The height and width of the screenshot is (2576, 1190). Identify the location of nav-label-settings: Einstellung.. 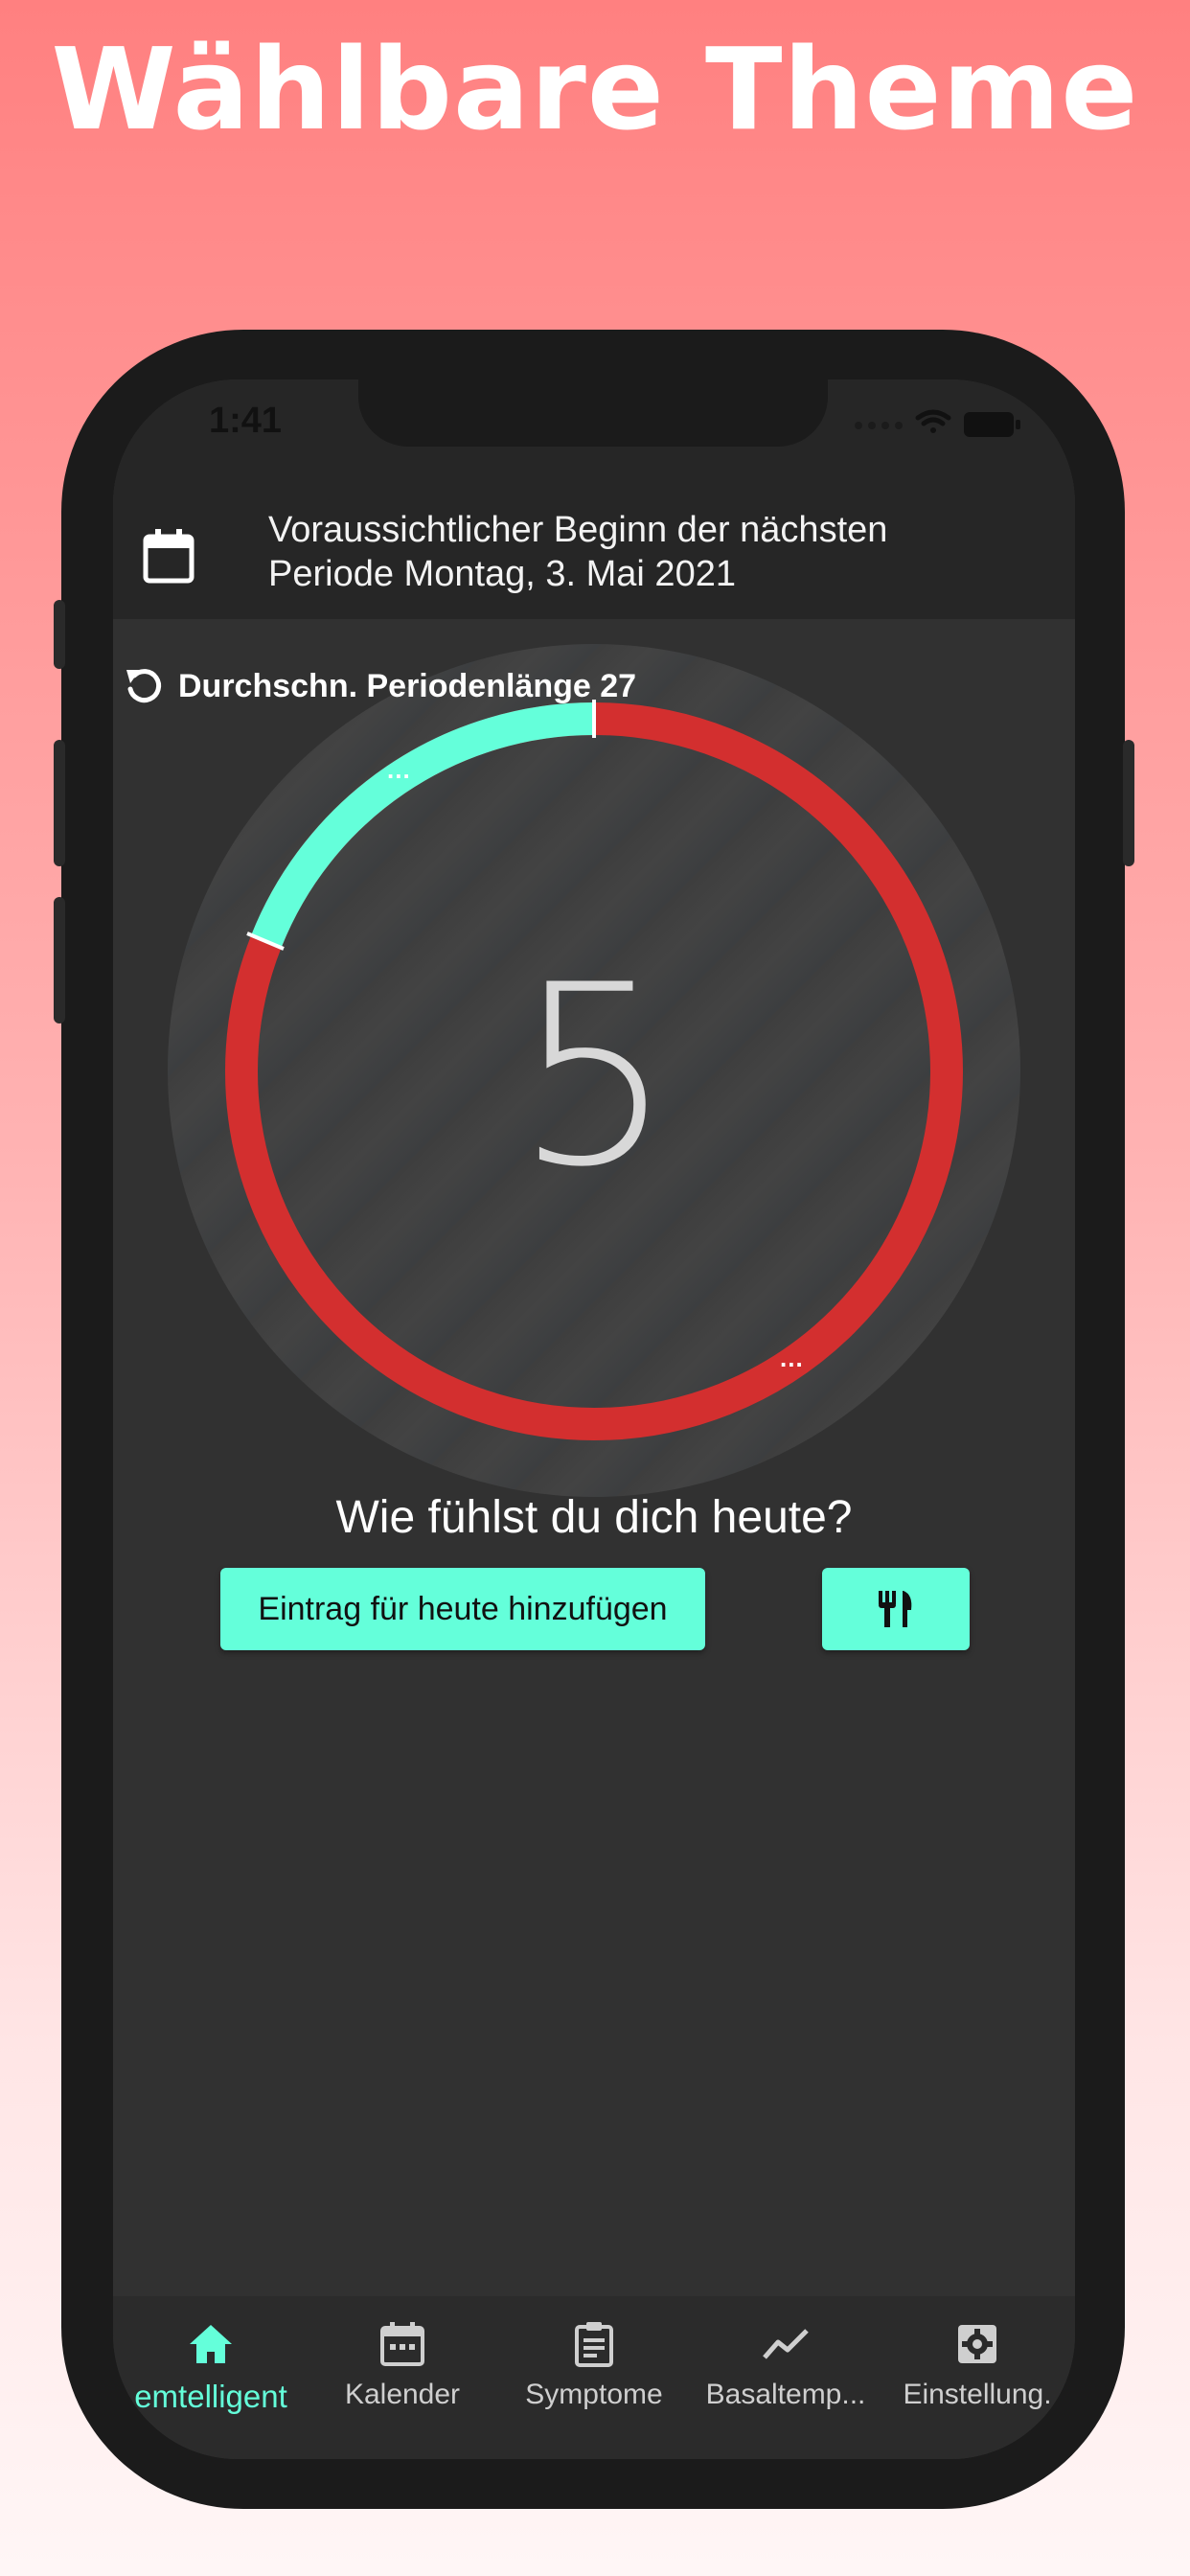
(978, 2394).